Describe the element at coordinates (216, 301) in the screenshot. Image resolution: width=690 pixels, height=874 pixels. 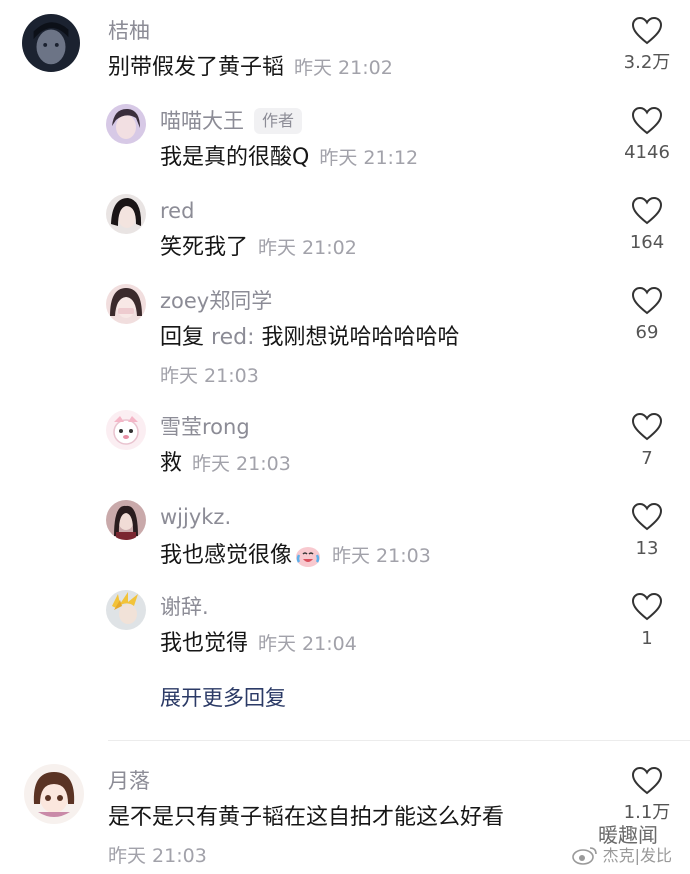
I see `username: zoey郑同学` at that location.